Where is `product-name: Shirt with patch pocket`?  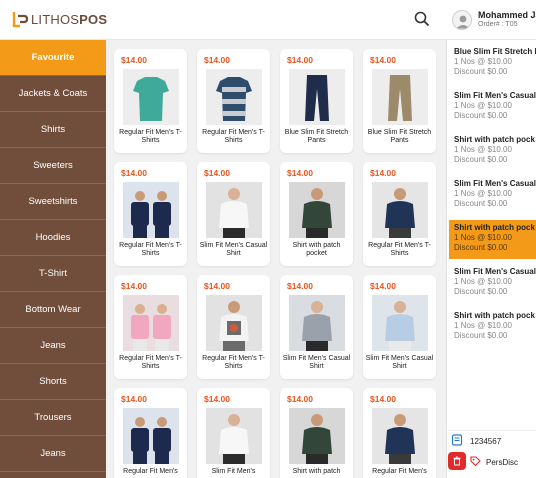
product-name: Shirt with patch pocket is located at coordinates (316, 249).